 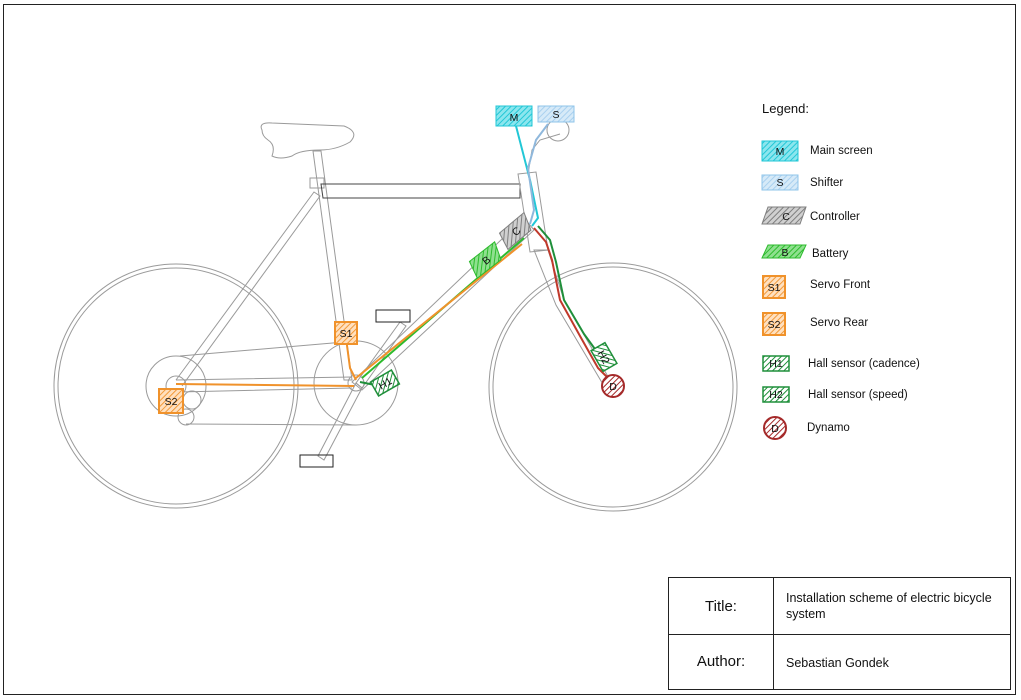 I want to click on legend-label-servo-front: Servo Front, so click(x=840, y=285).